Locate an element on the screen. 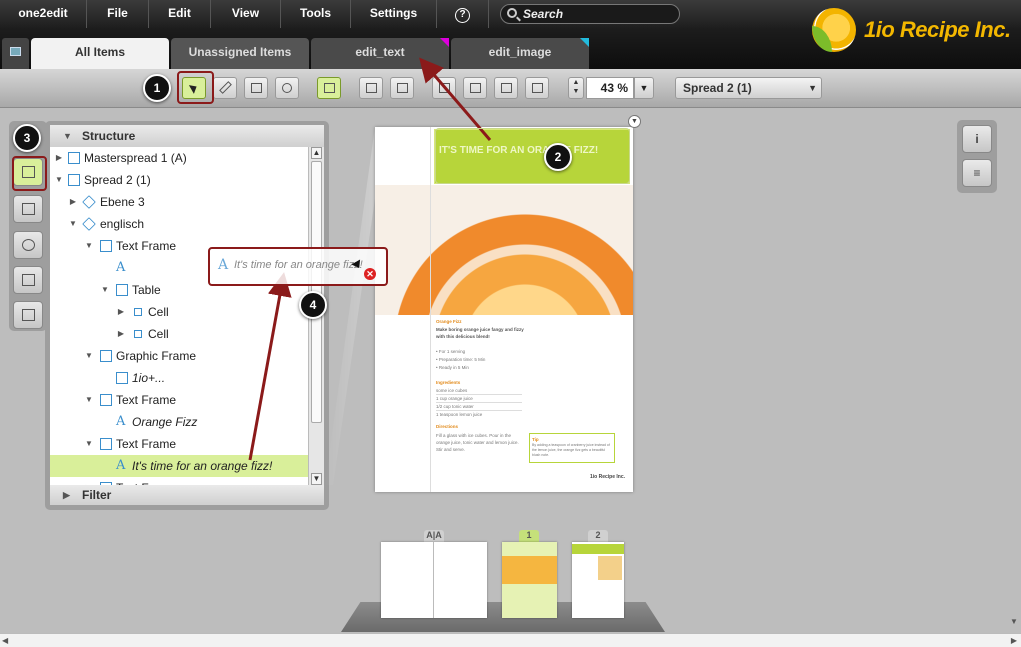  tree-label: Text Frame is located at coordinates (146, 481).